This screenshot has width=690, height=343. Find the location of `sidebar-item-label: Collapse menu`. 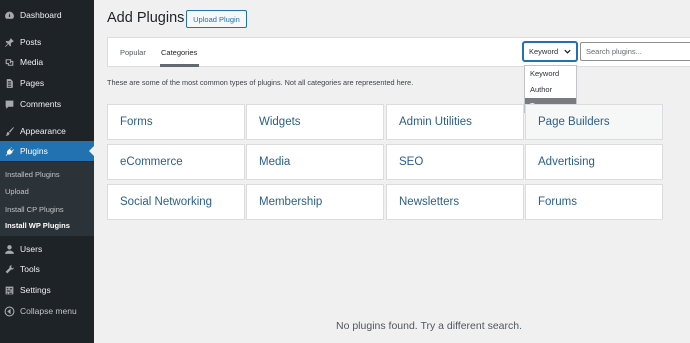

sidebar-item-label: Collapse menu is located at coordinates (48, 311).